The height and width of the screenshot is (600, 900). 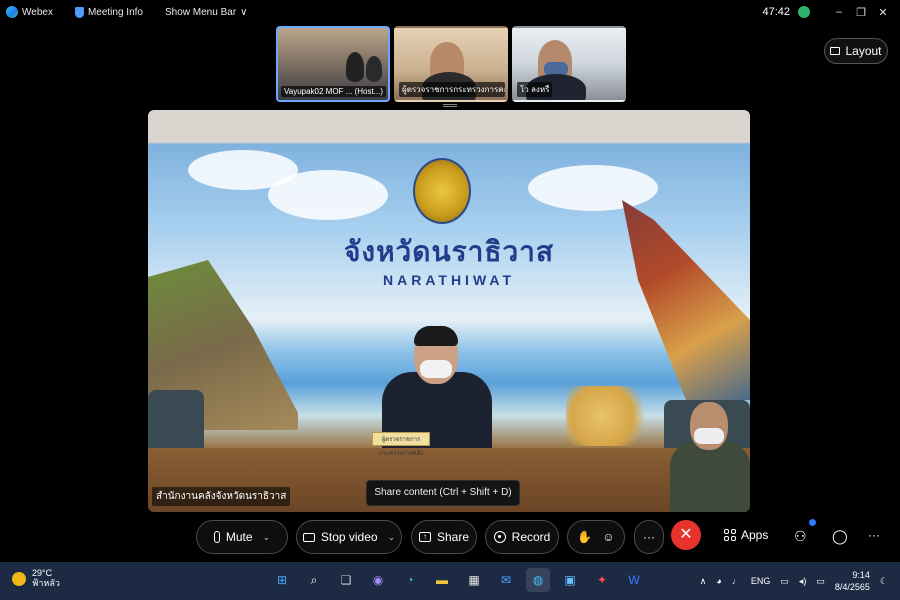 I want to click on minimize-button: –, so click(x=839, y=12).